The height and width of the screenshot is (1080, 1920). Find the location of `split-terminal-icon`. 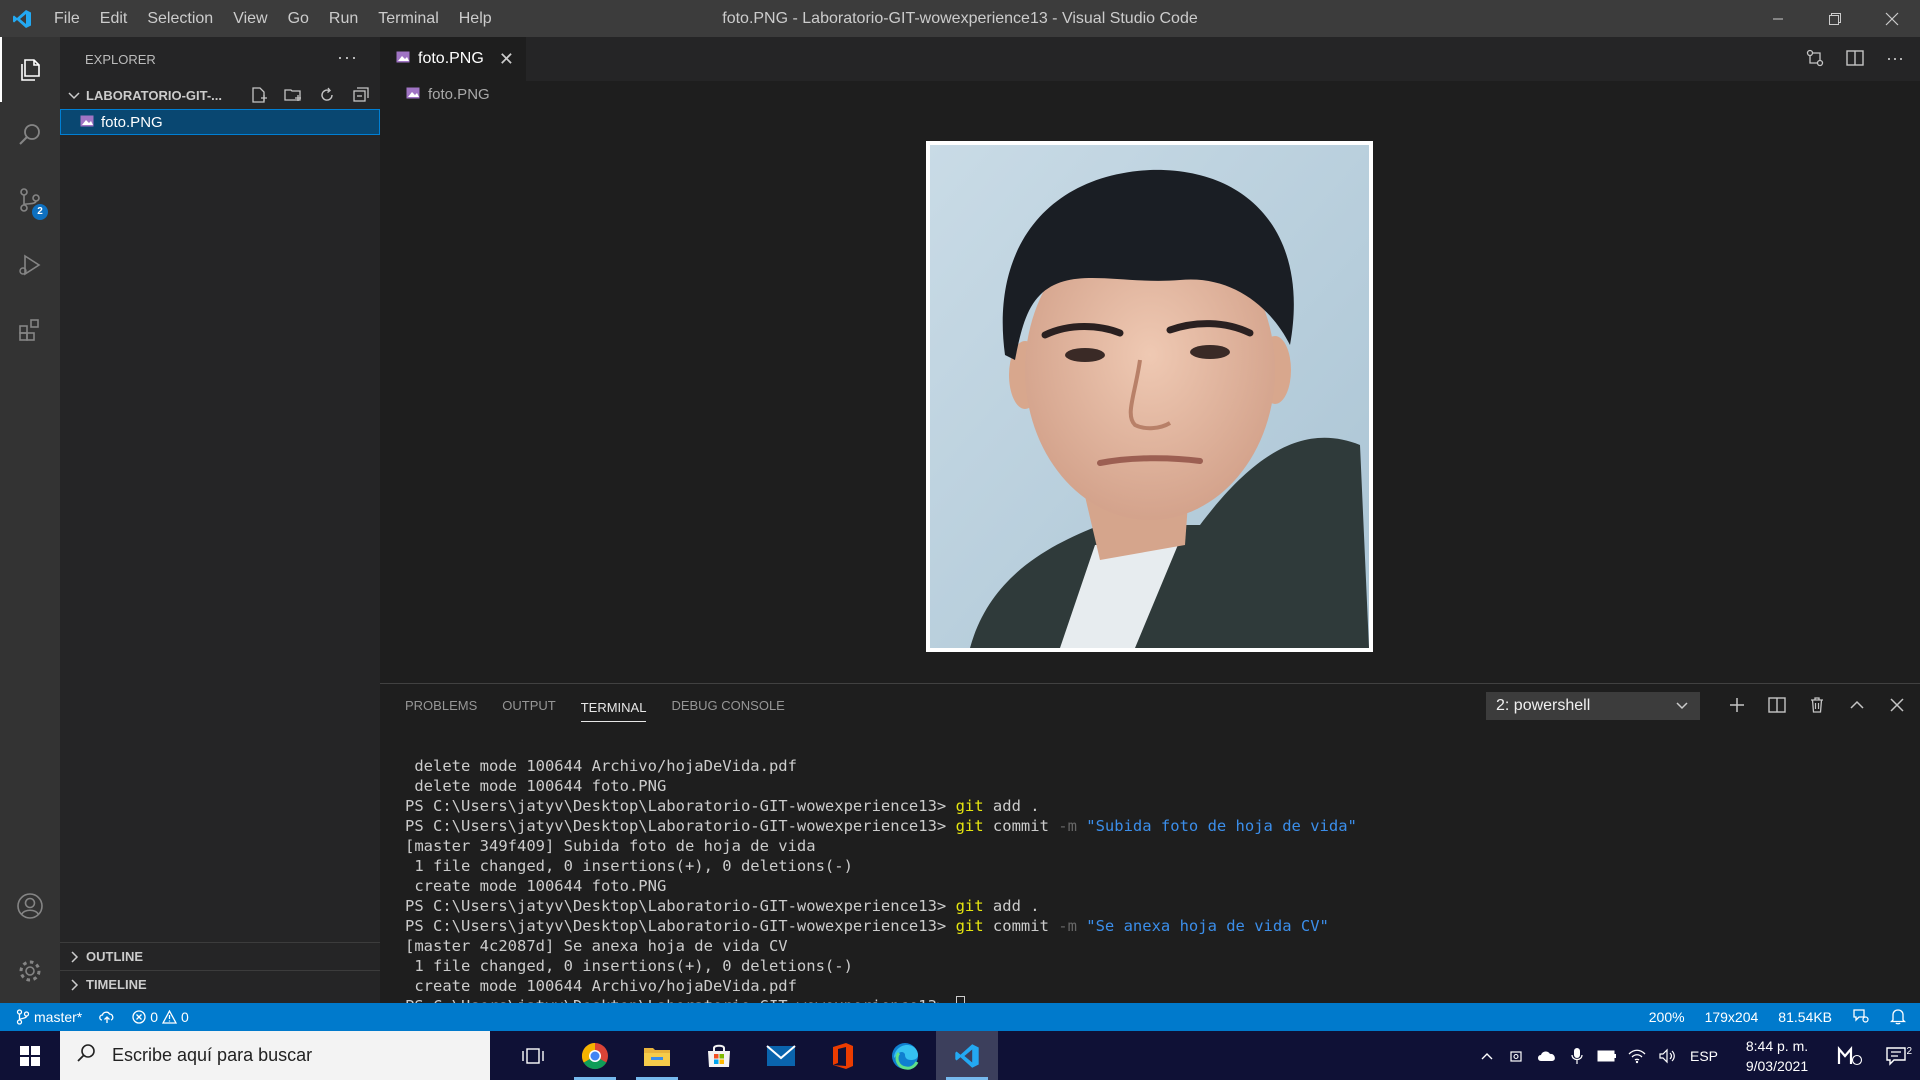

split-terminal-icon is located at coordinates (1777, 705).